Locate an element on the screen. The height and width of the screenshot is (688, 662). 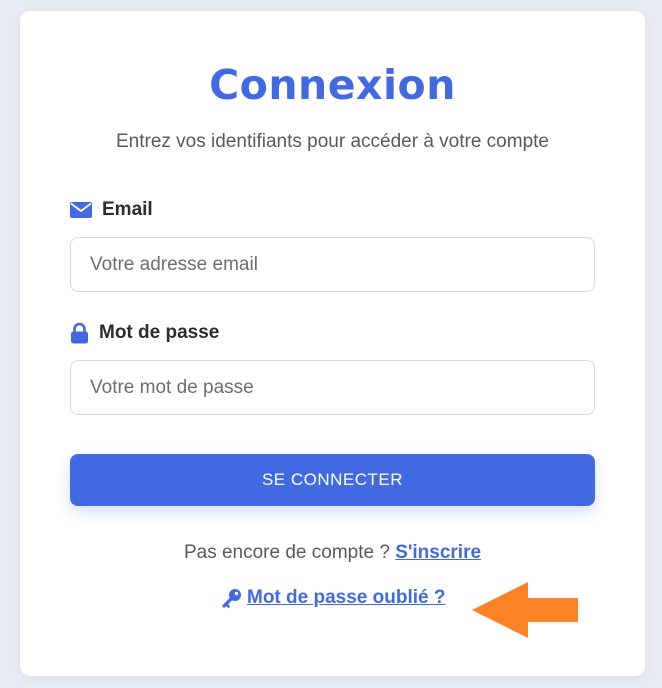
forgot-password-link: Mot de passe oublié ? is located at coordinates (346, 598).